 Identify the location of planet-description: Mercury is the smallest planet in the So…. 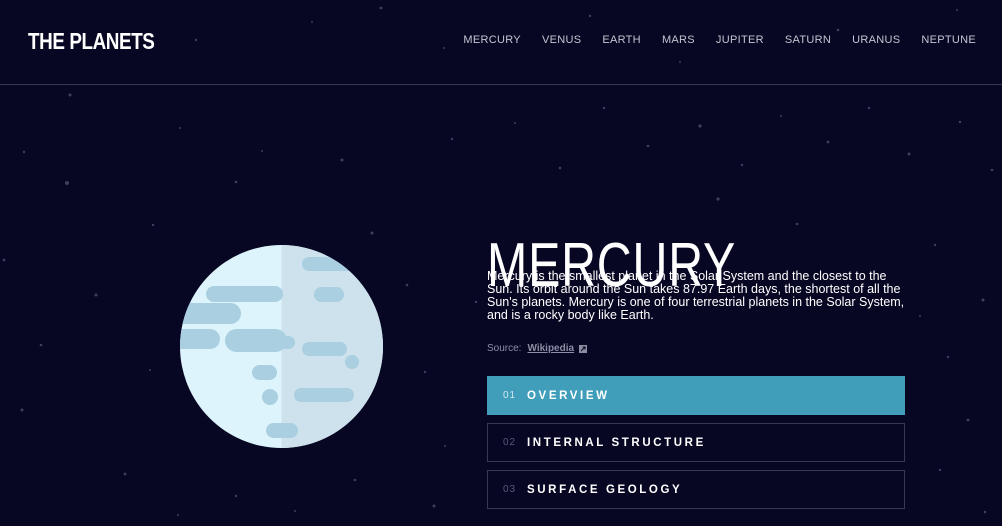
(696, 295).